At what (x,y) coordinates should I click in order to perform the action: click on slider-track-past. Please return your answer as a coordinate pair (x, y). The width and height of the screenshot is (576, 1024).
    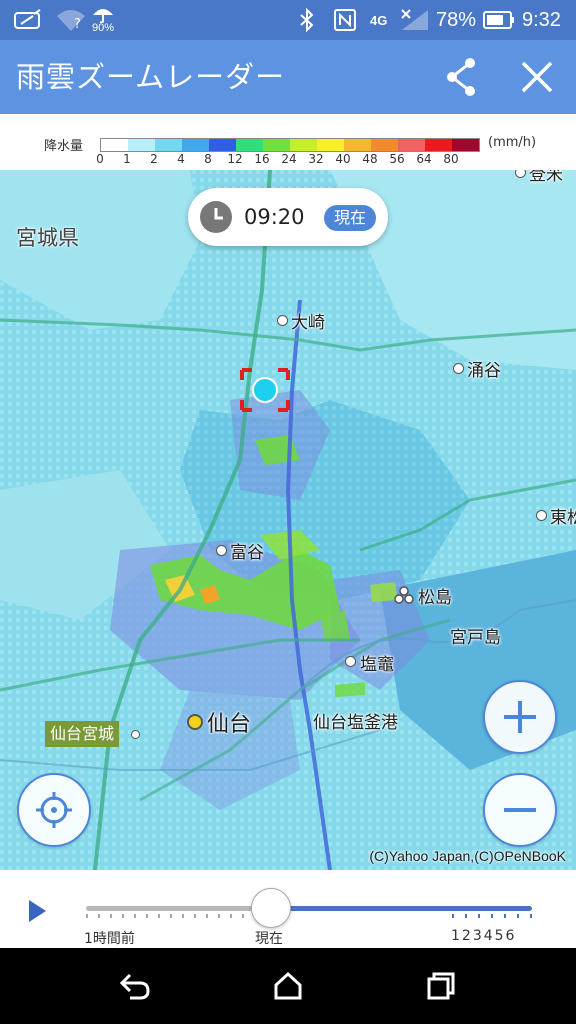
    Looking at the image, I should click on (179, 908).